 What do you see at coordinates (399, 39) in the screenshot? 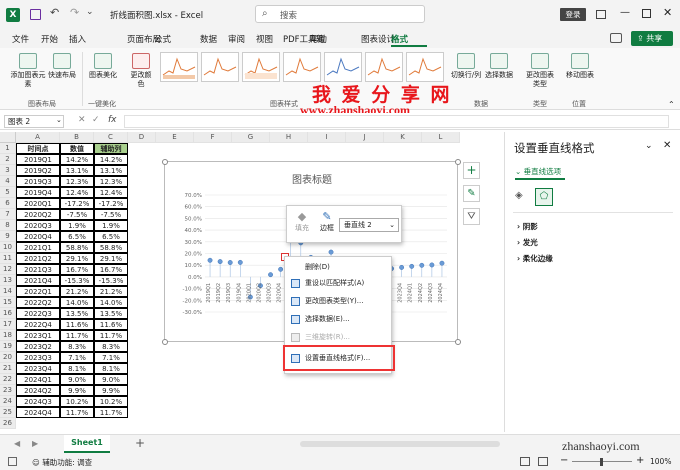
I see `menu-chart-design: 格式` at bounding box center [399, 39].